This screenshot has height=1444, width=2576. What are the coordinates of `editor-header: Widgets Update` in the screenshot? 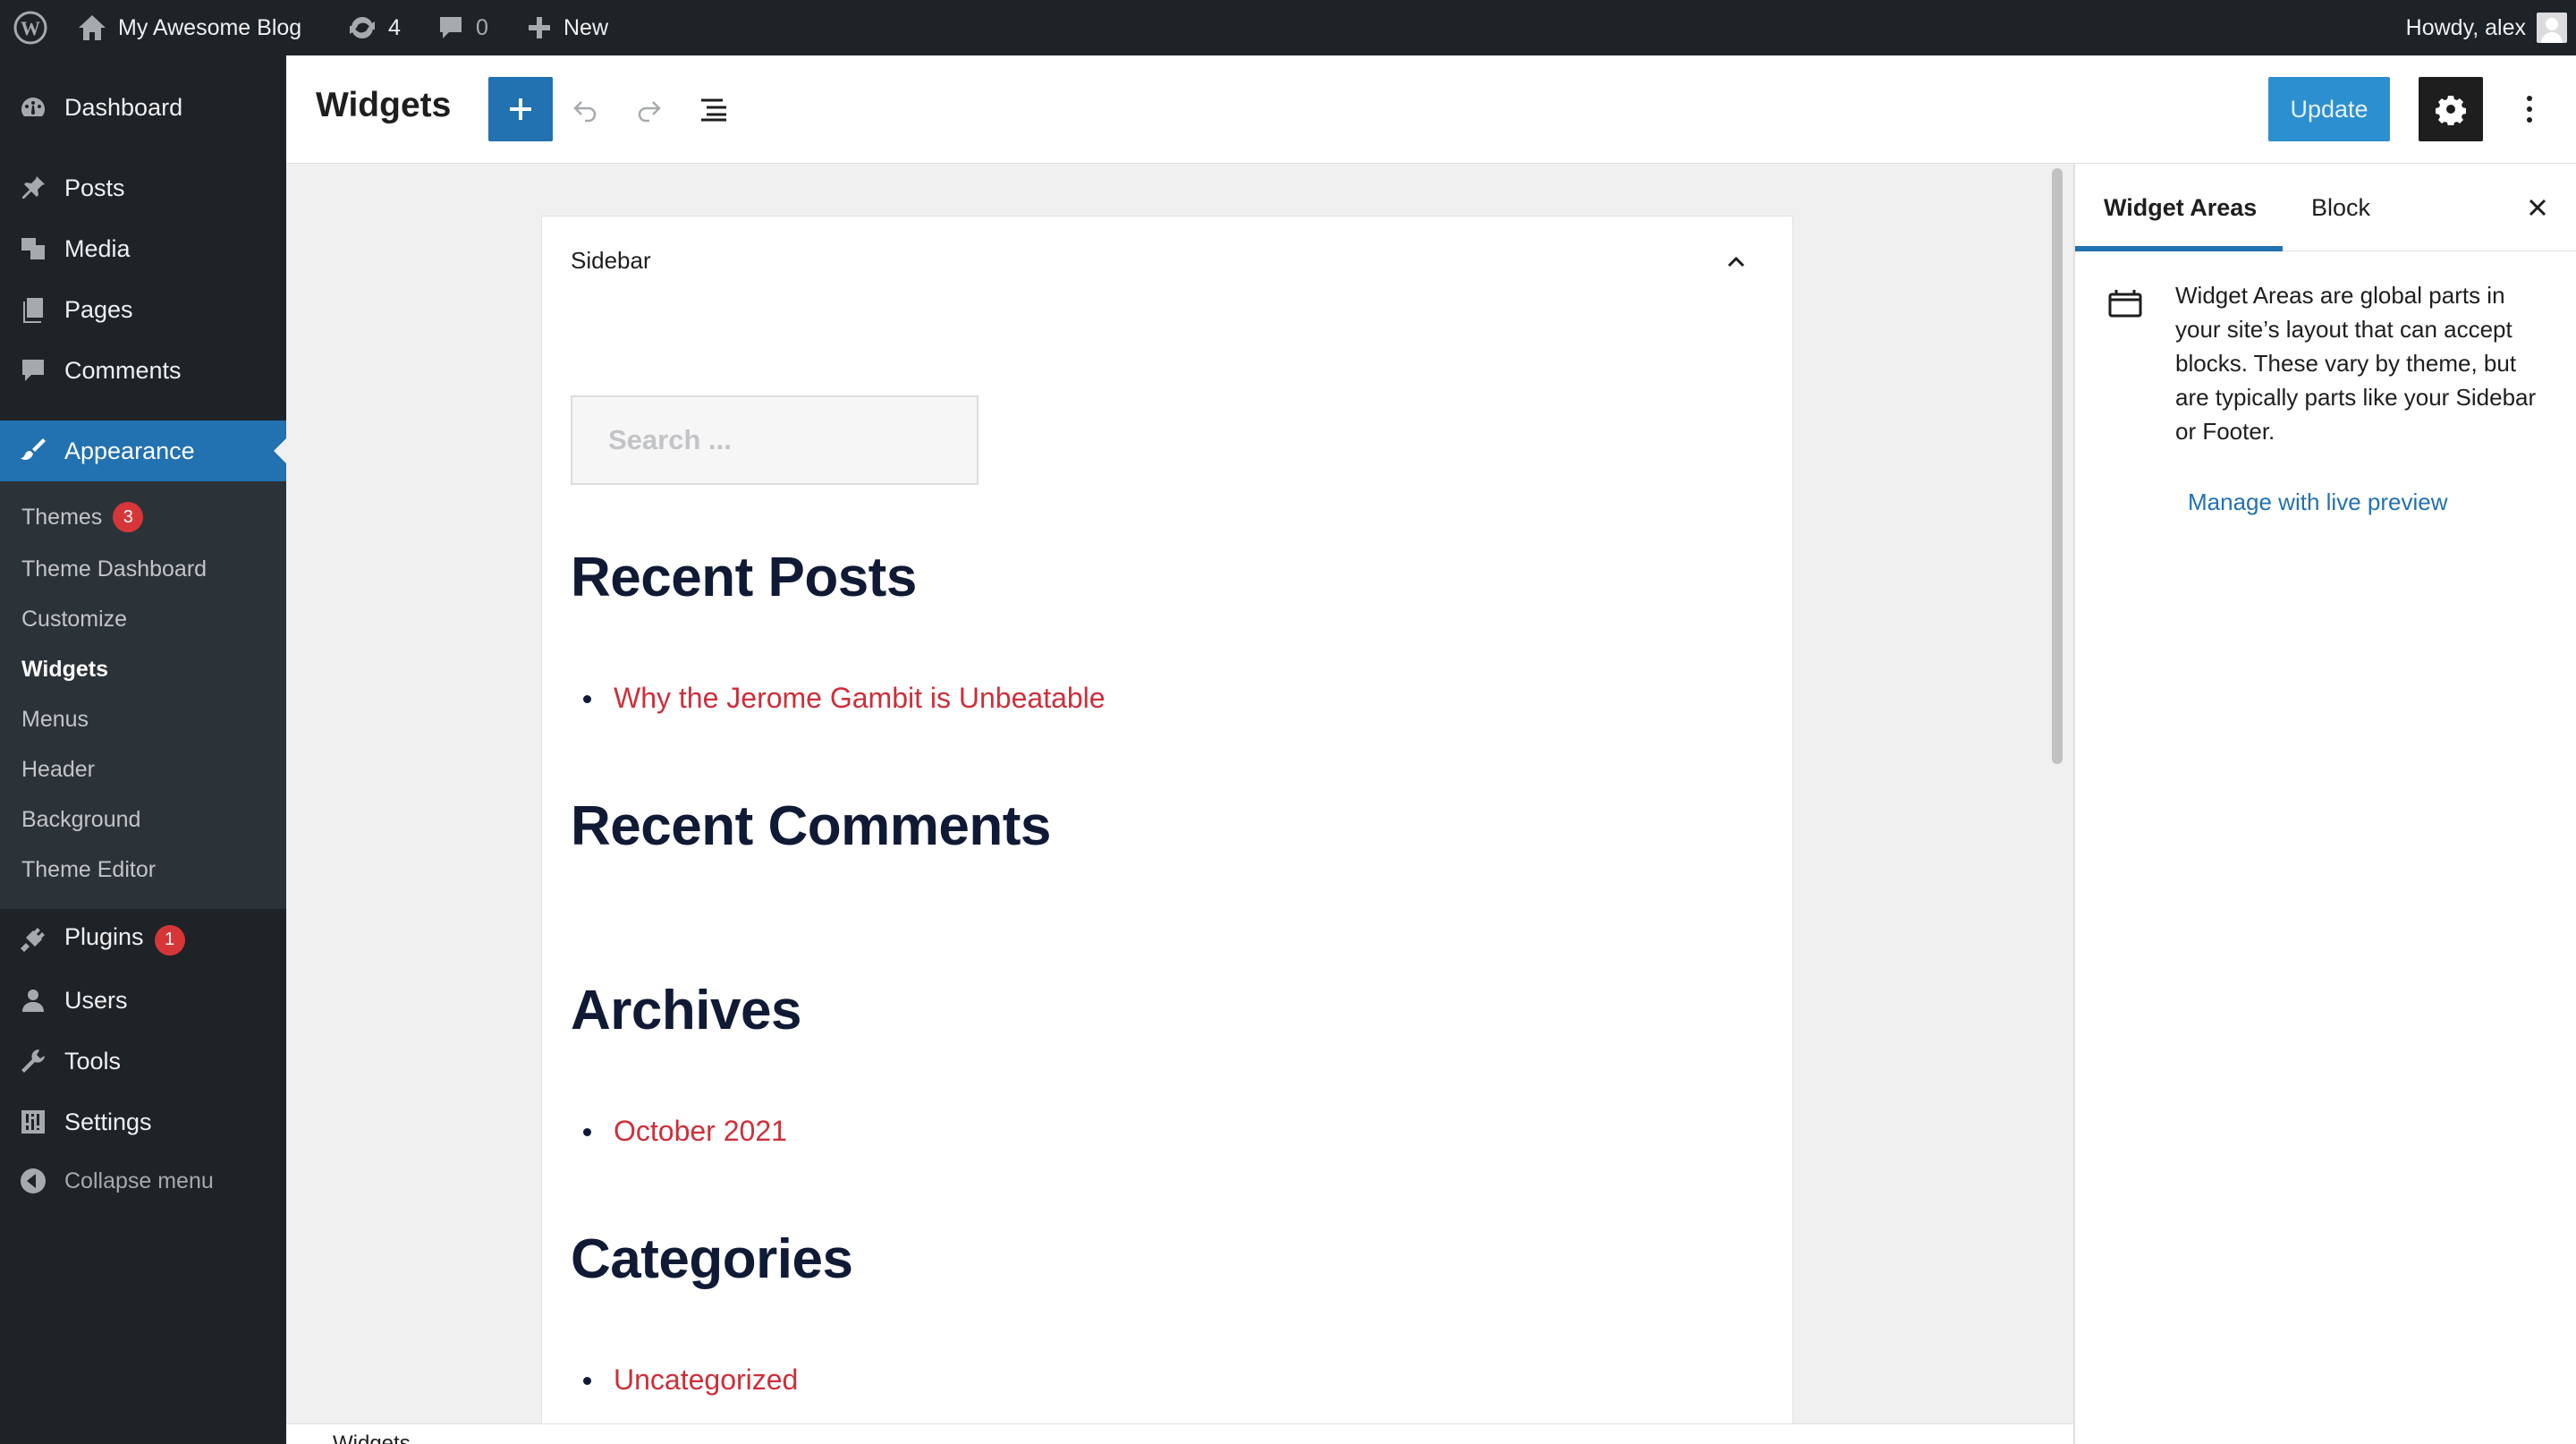 It's located at (1431, 109).